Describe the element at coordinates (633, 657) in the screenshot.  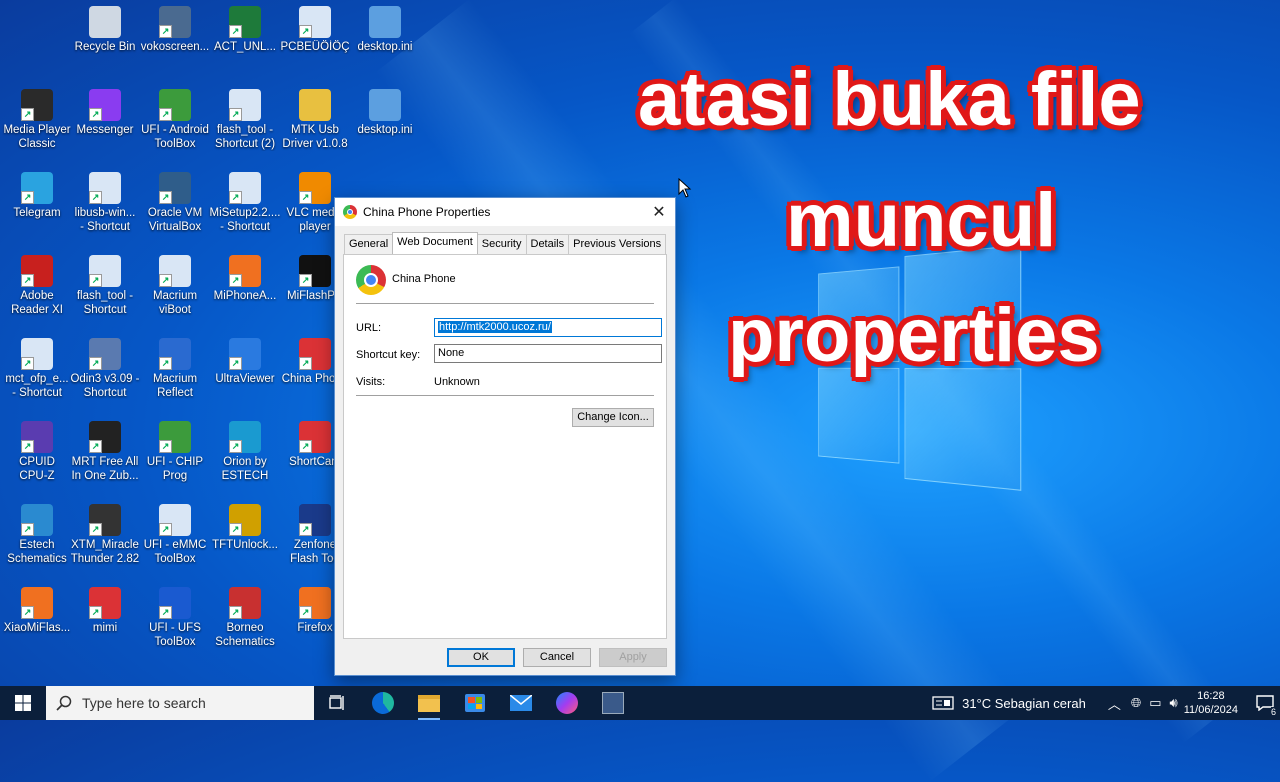
I see `apply-button: Apply` at that location.